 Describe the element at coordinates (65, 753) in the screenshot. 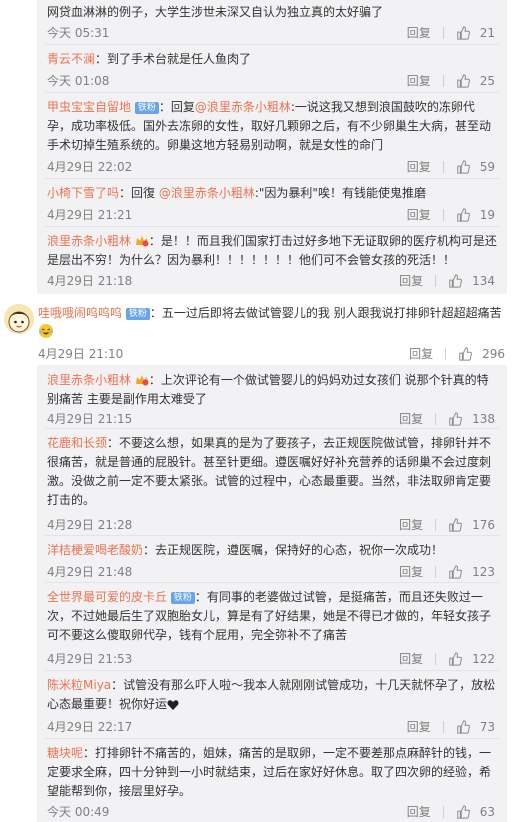

I see `reply-username: 糖块呢` at that location.